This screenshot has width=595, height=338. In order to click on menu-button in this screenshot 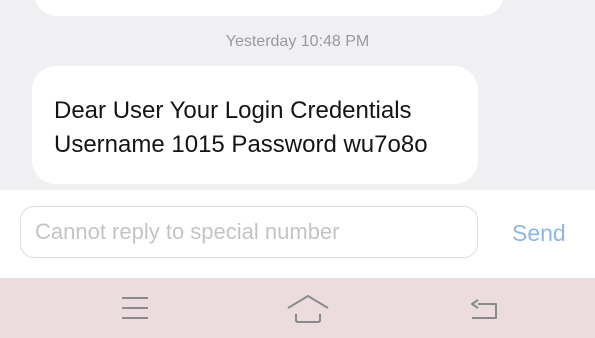, I will do `click(136, 308)`.